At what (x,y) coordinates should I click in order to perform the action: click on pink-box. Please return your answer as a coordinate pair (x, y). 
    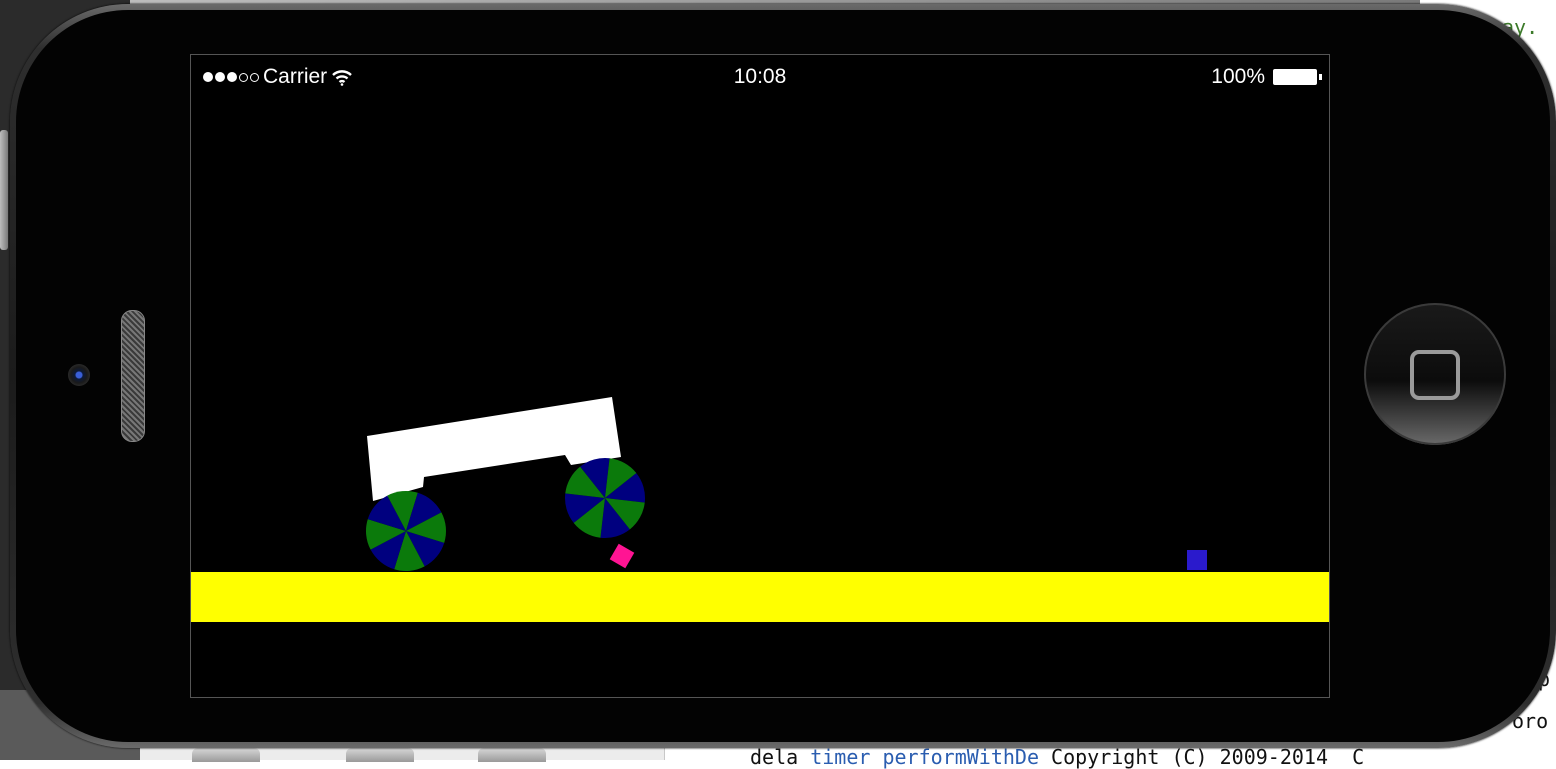
    Looking at the image, I should click on (622, 556).